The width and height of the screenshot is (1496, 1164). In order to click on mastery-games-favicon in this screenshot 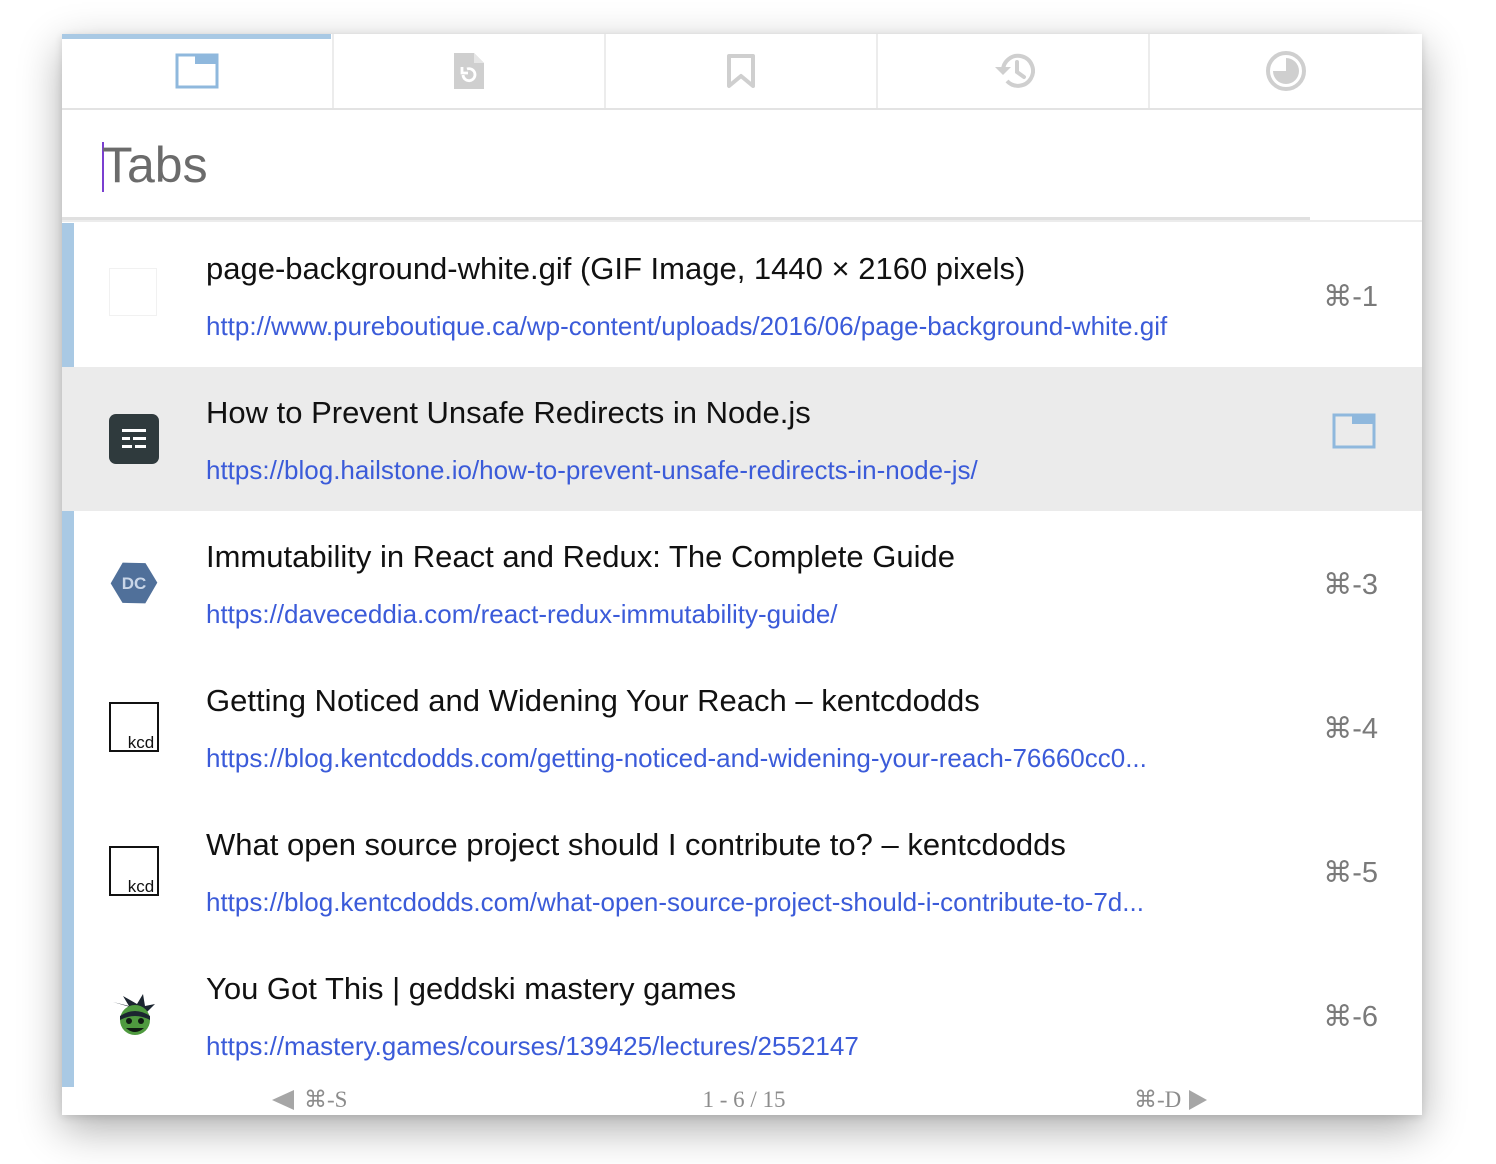, I will do `click(134, 1014)`.